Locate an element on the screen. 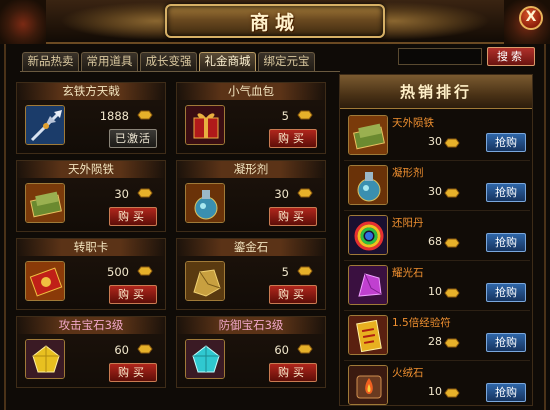  window-title-bar: 商城 X is located at coordinates (275, 22).